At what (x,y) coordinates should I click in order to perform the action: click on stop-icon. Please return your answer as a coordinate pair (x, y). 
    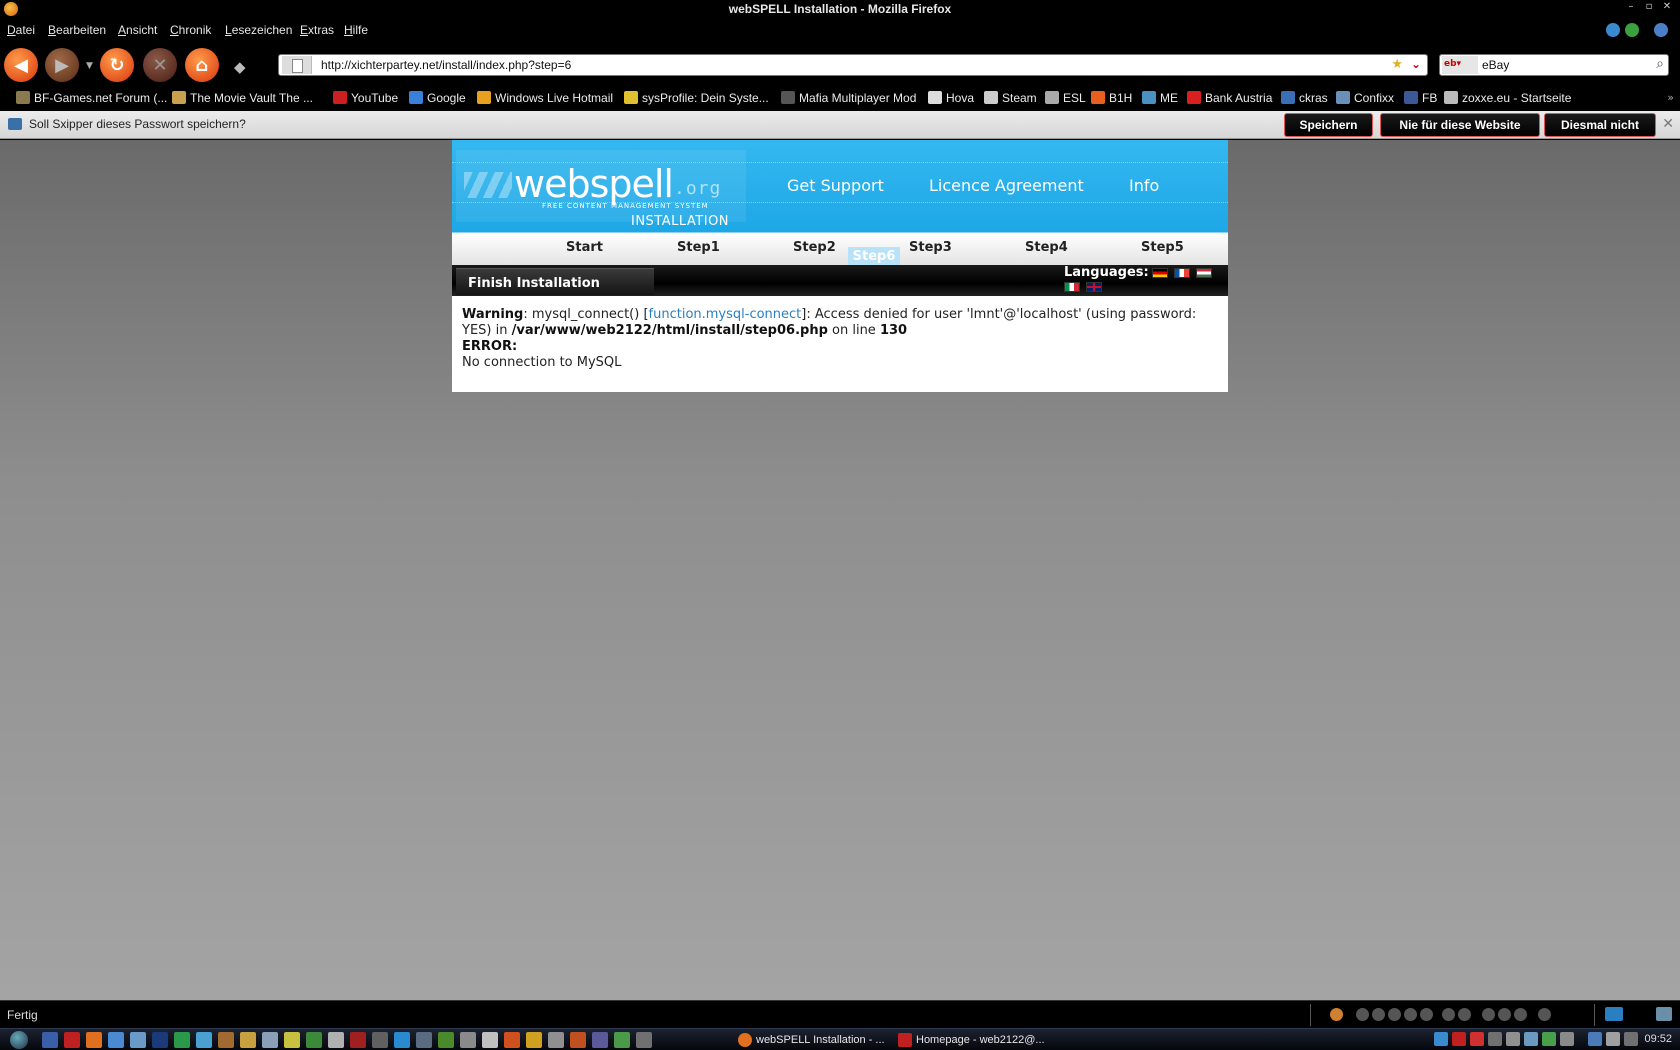
    Looking at the image, I should click on (1410, 1014).